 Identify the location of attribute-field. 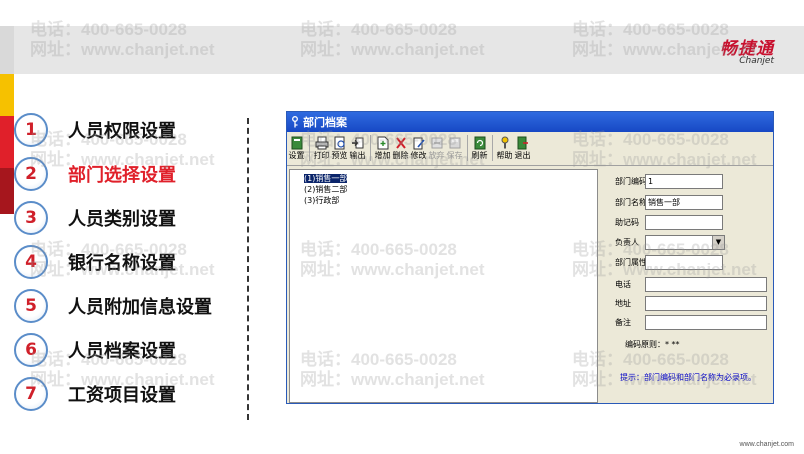
(684, 262).